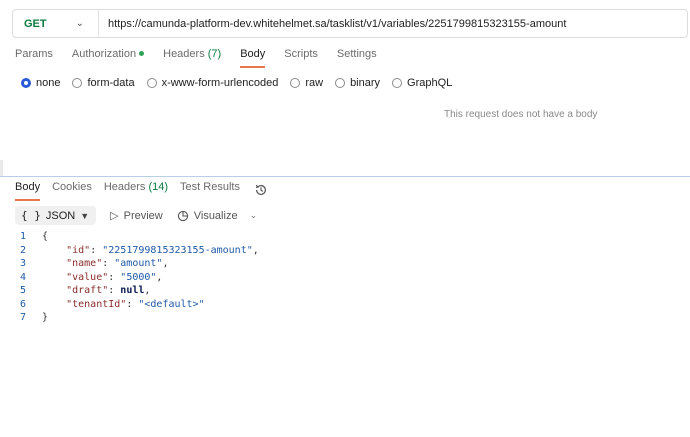 This screenshot has height=437, width=690. I want to click on radio-none: none, so click(40, 83).